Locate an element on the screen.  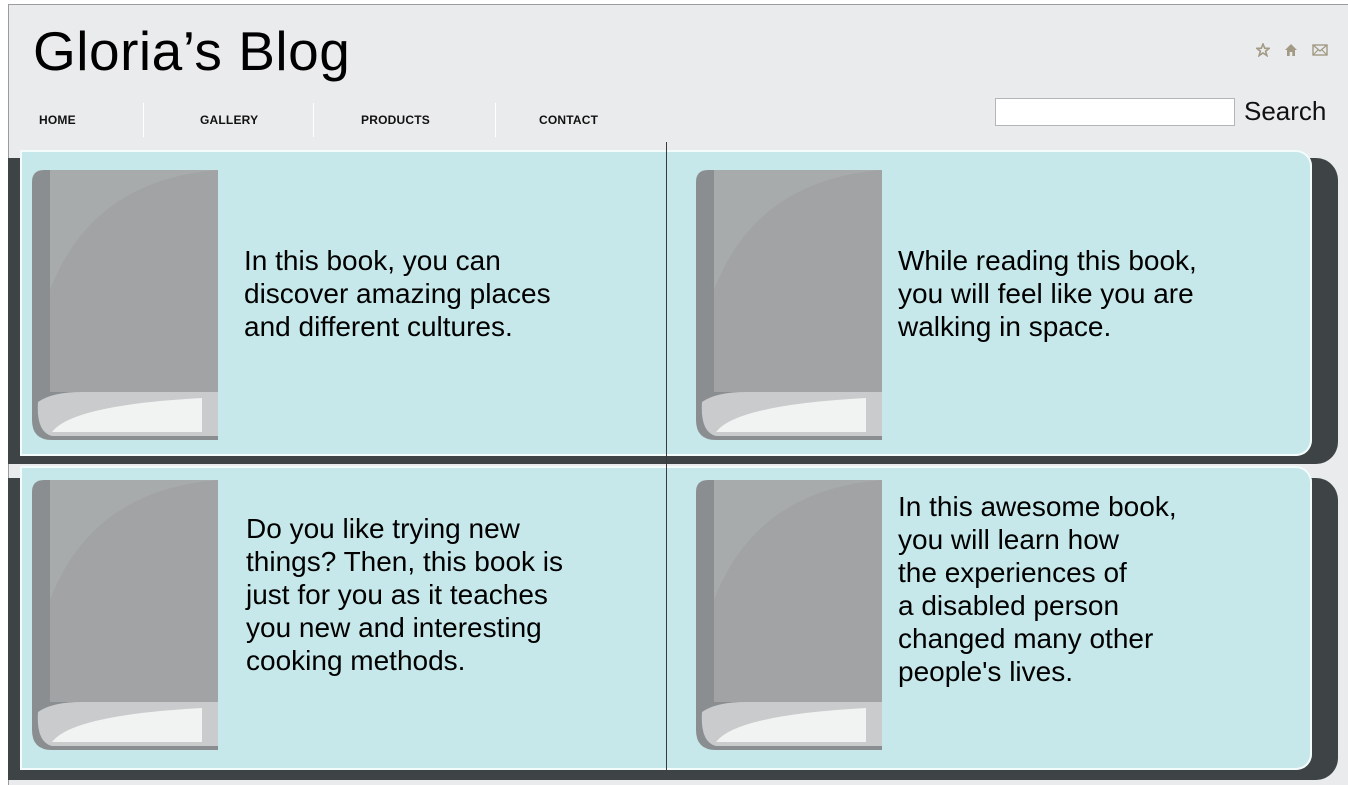
column-divider is located at coordinates (666, 456).